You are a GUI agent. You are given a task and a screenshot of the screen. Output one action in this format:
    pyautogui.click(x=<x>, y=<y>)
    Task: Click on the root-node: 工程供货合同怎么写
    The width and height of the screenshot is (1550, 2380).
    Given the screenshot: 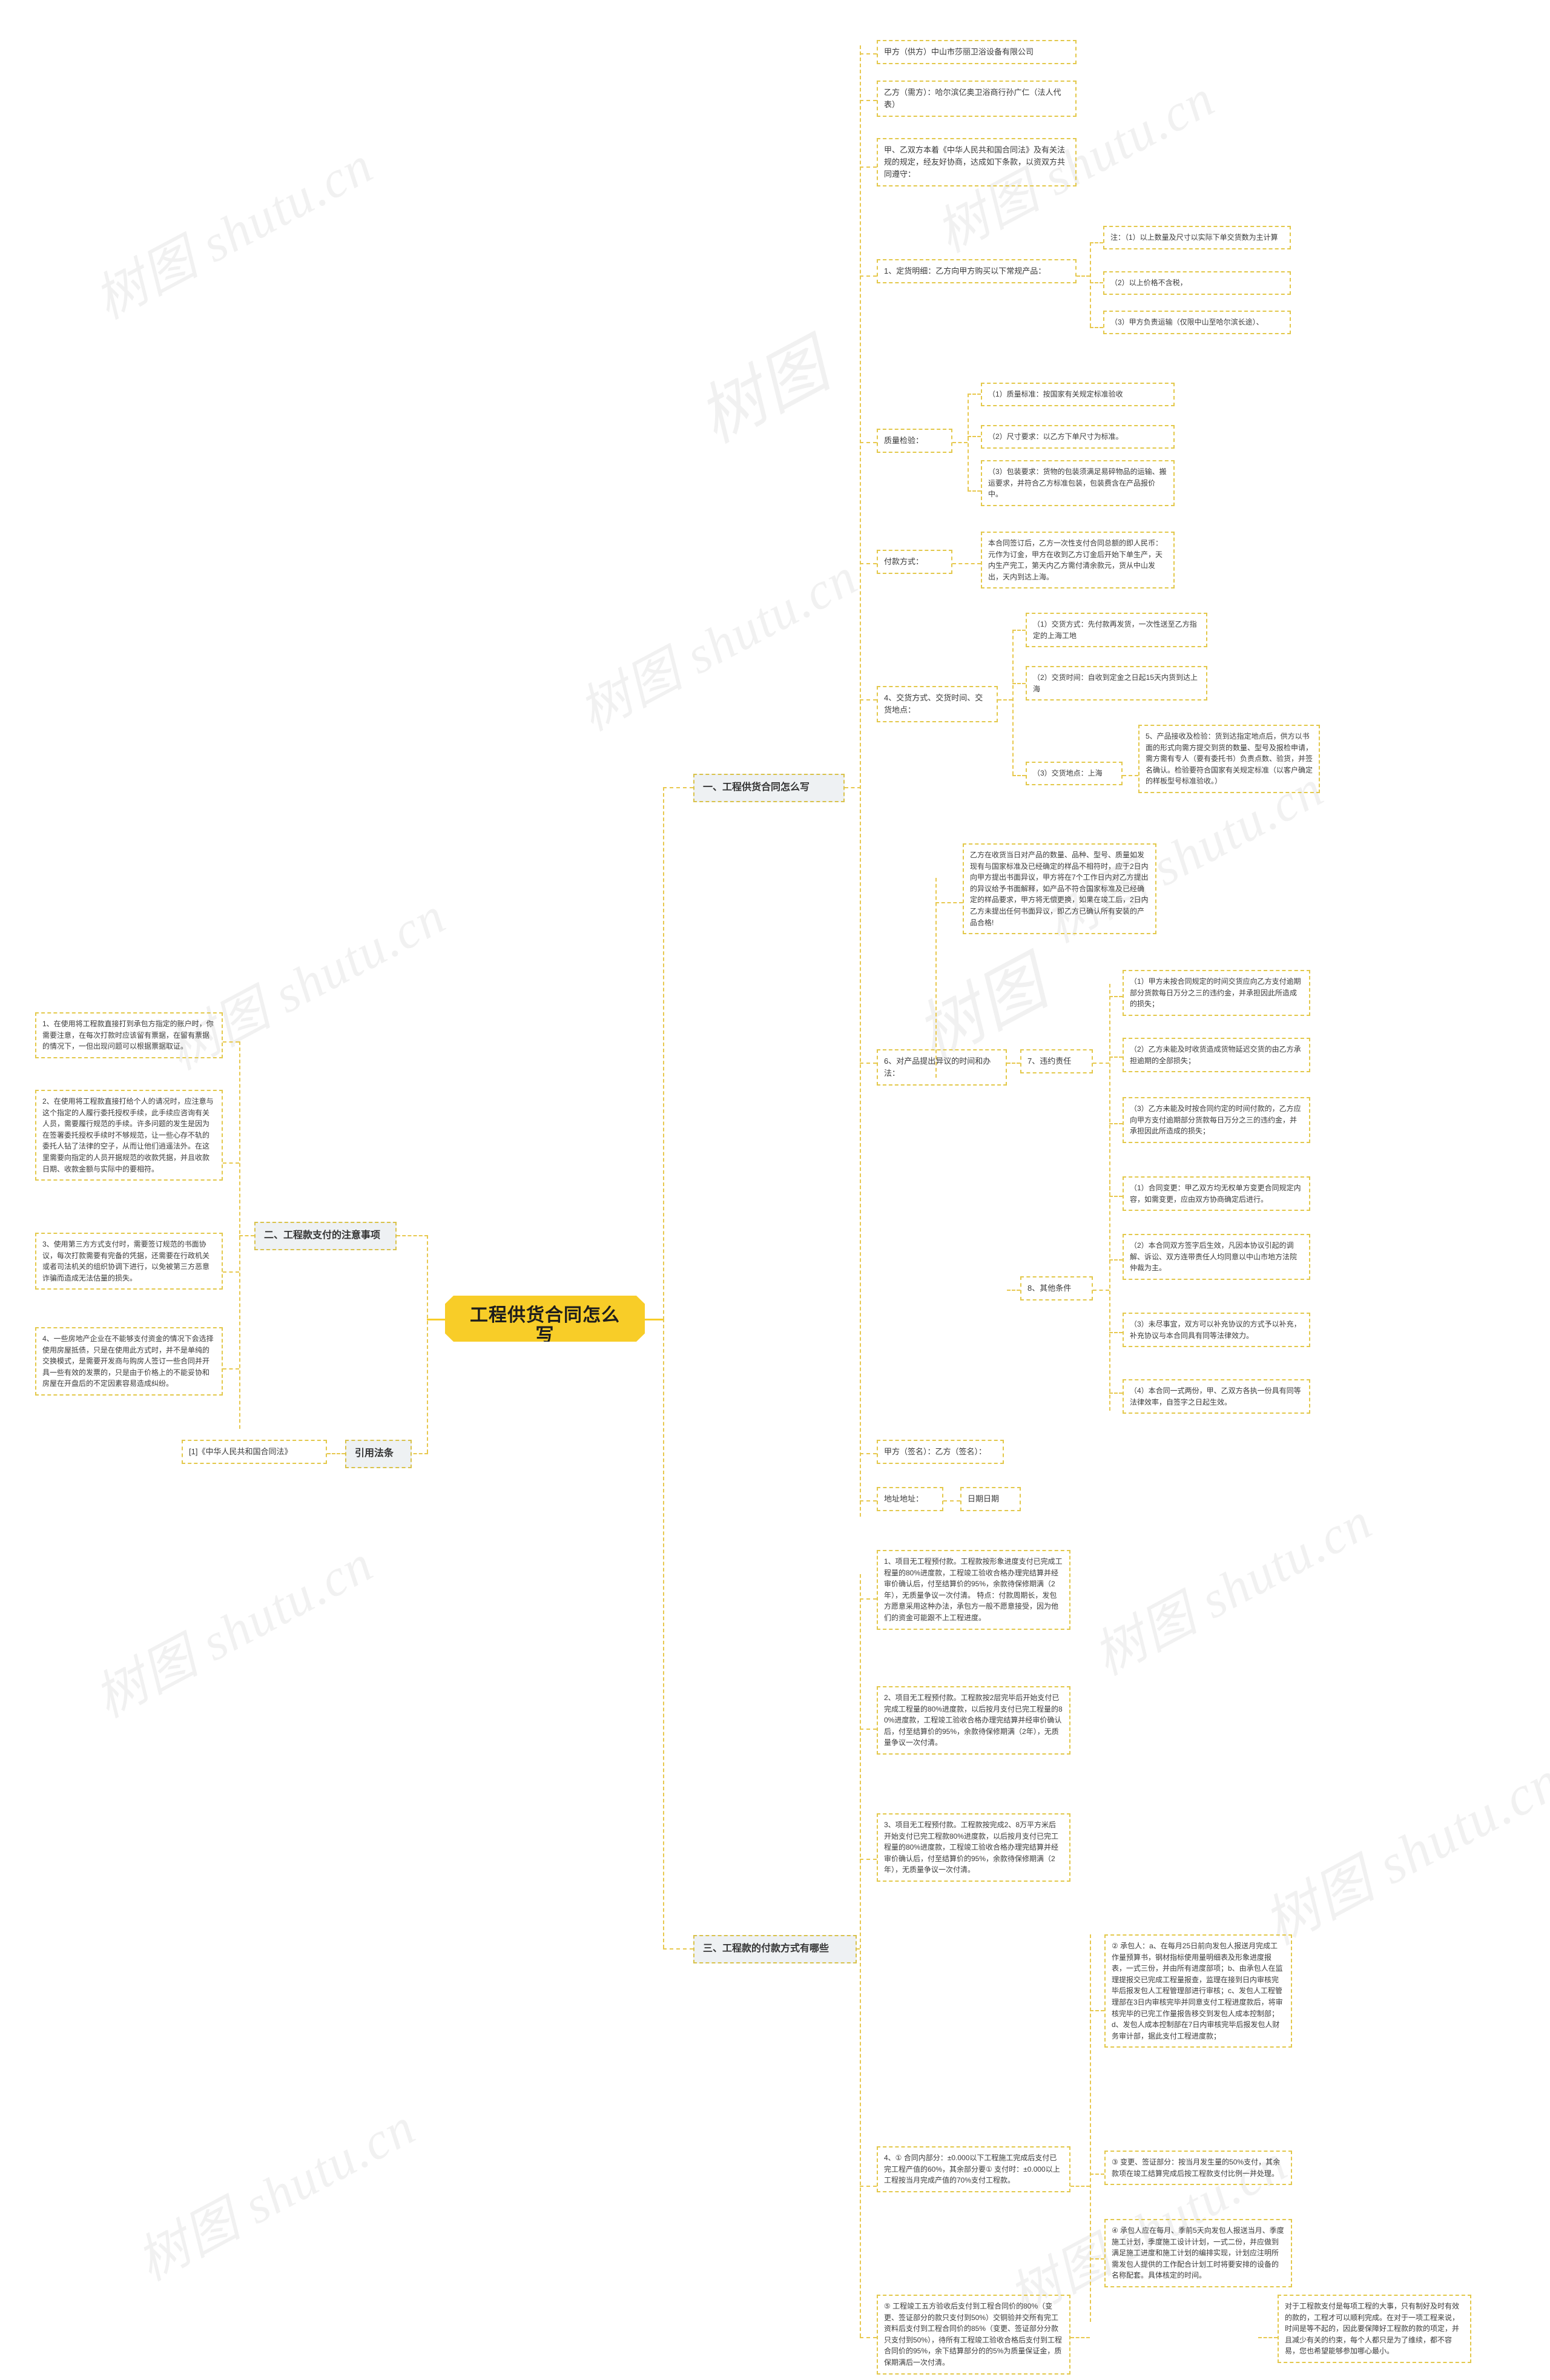 What is the action you would take?
    pyautogui.click(x=545, y=1319)
    